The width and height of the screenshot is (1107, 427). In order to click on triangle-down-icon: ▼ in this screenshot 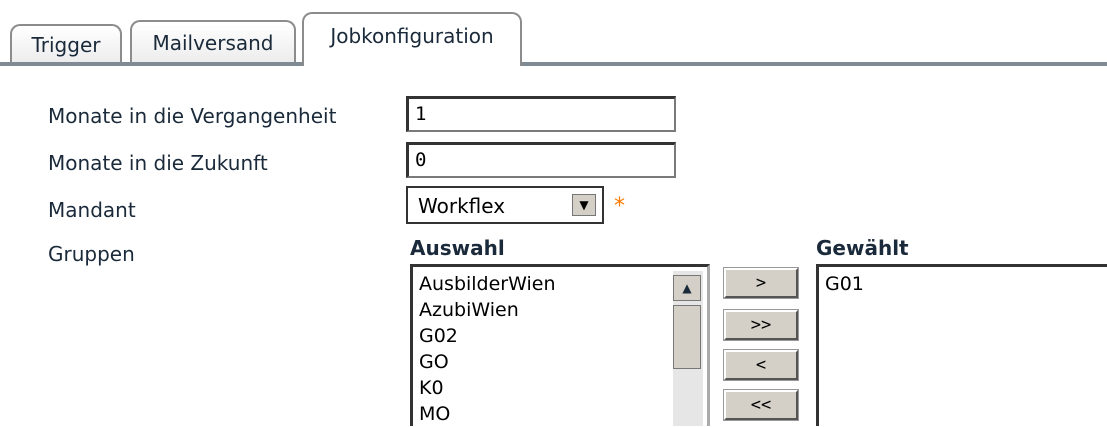, I will do `click(584, 205)`.